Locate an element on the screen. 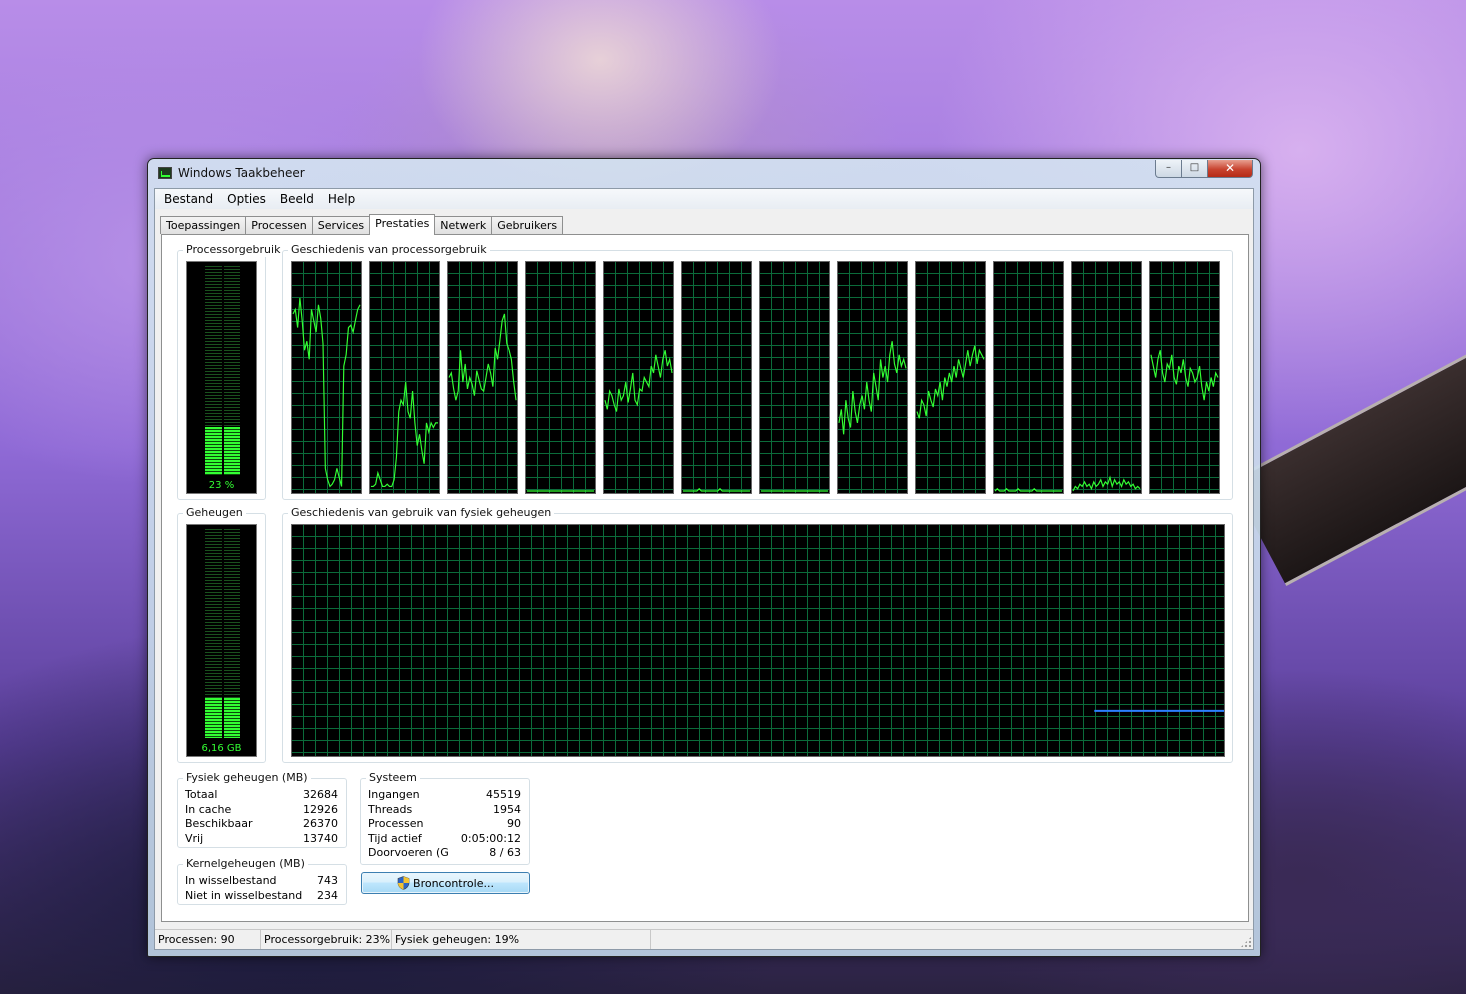  stat-row: In cache 12926 is located at coordinates (261, 810).